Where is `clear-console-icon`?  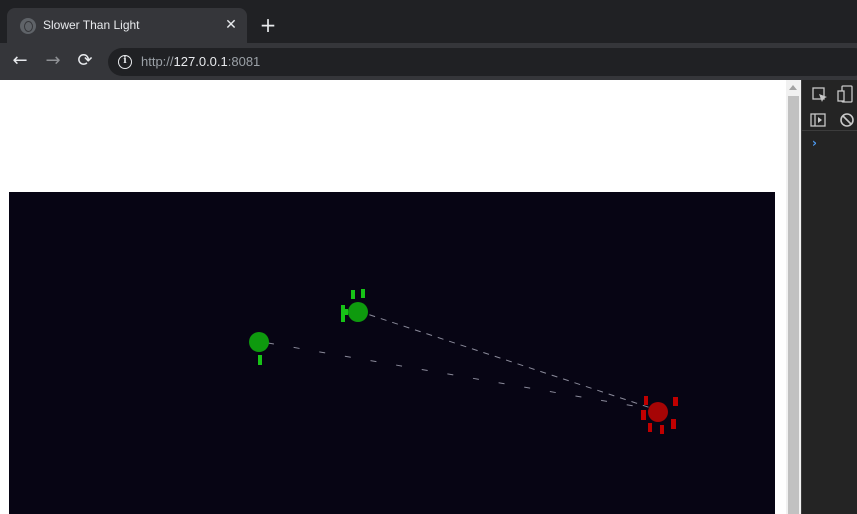 clear-console-icon is located at coordinates (847, 120).